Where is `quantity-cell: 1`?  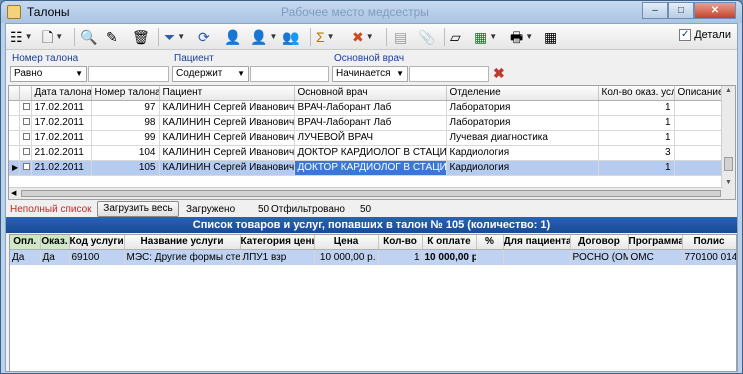 quantity-cell: 1 is located at coordinates (400, 257).